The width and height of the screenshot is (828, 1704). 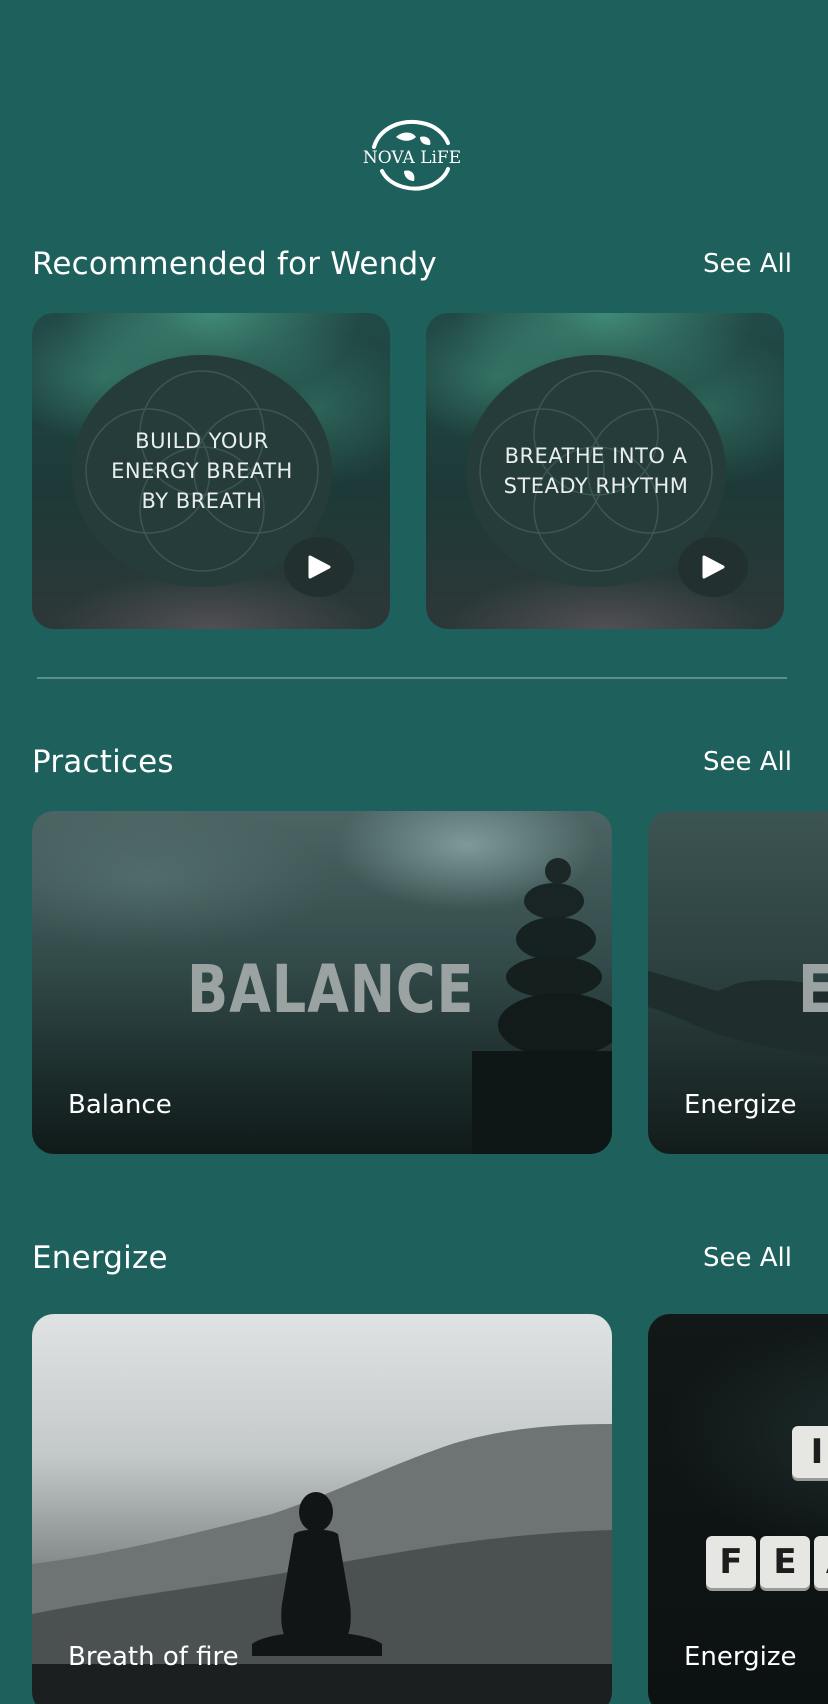 I want to click on section-divider, so click(x=412, y=678).